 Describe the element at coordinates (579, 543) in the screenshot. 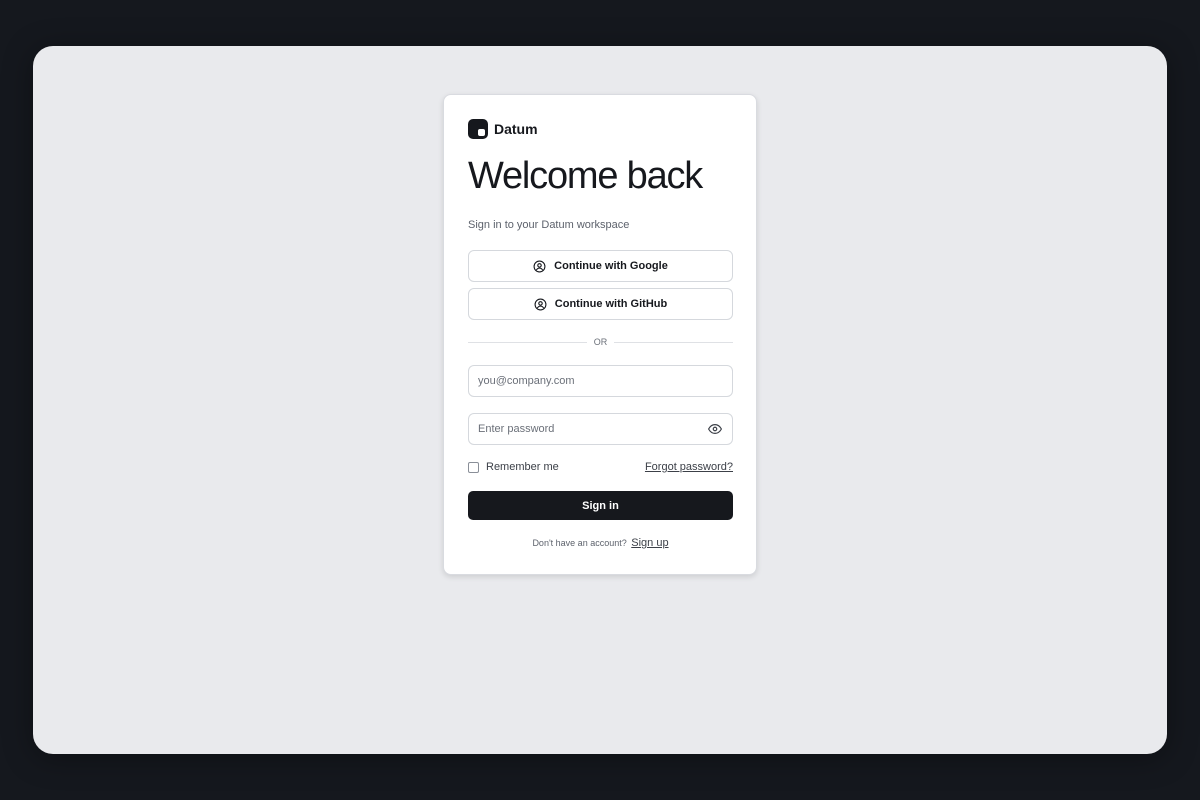

I see `signup-prompt-text: Don't have an account?` at that location.